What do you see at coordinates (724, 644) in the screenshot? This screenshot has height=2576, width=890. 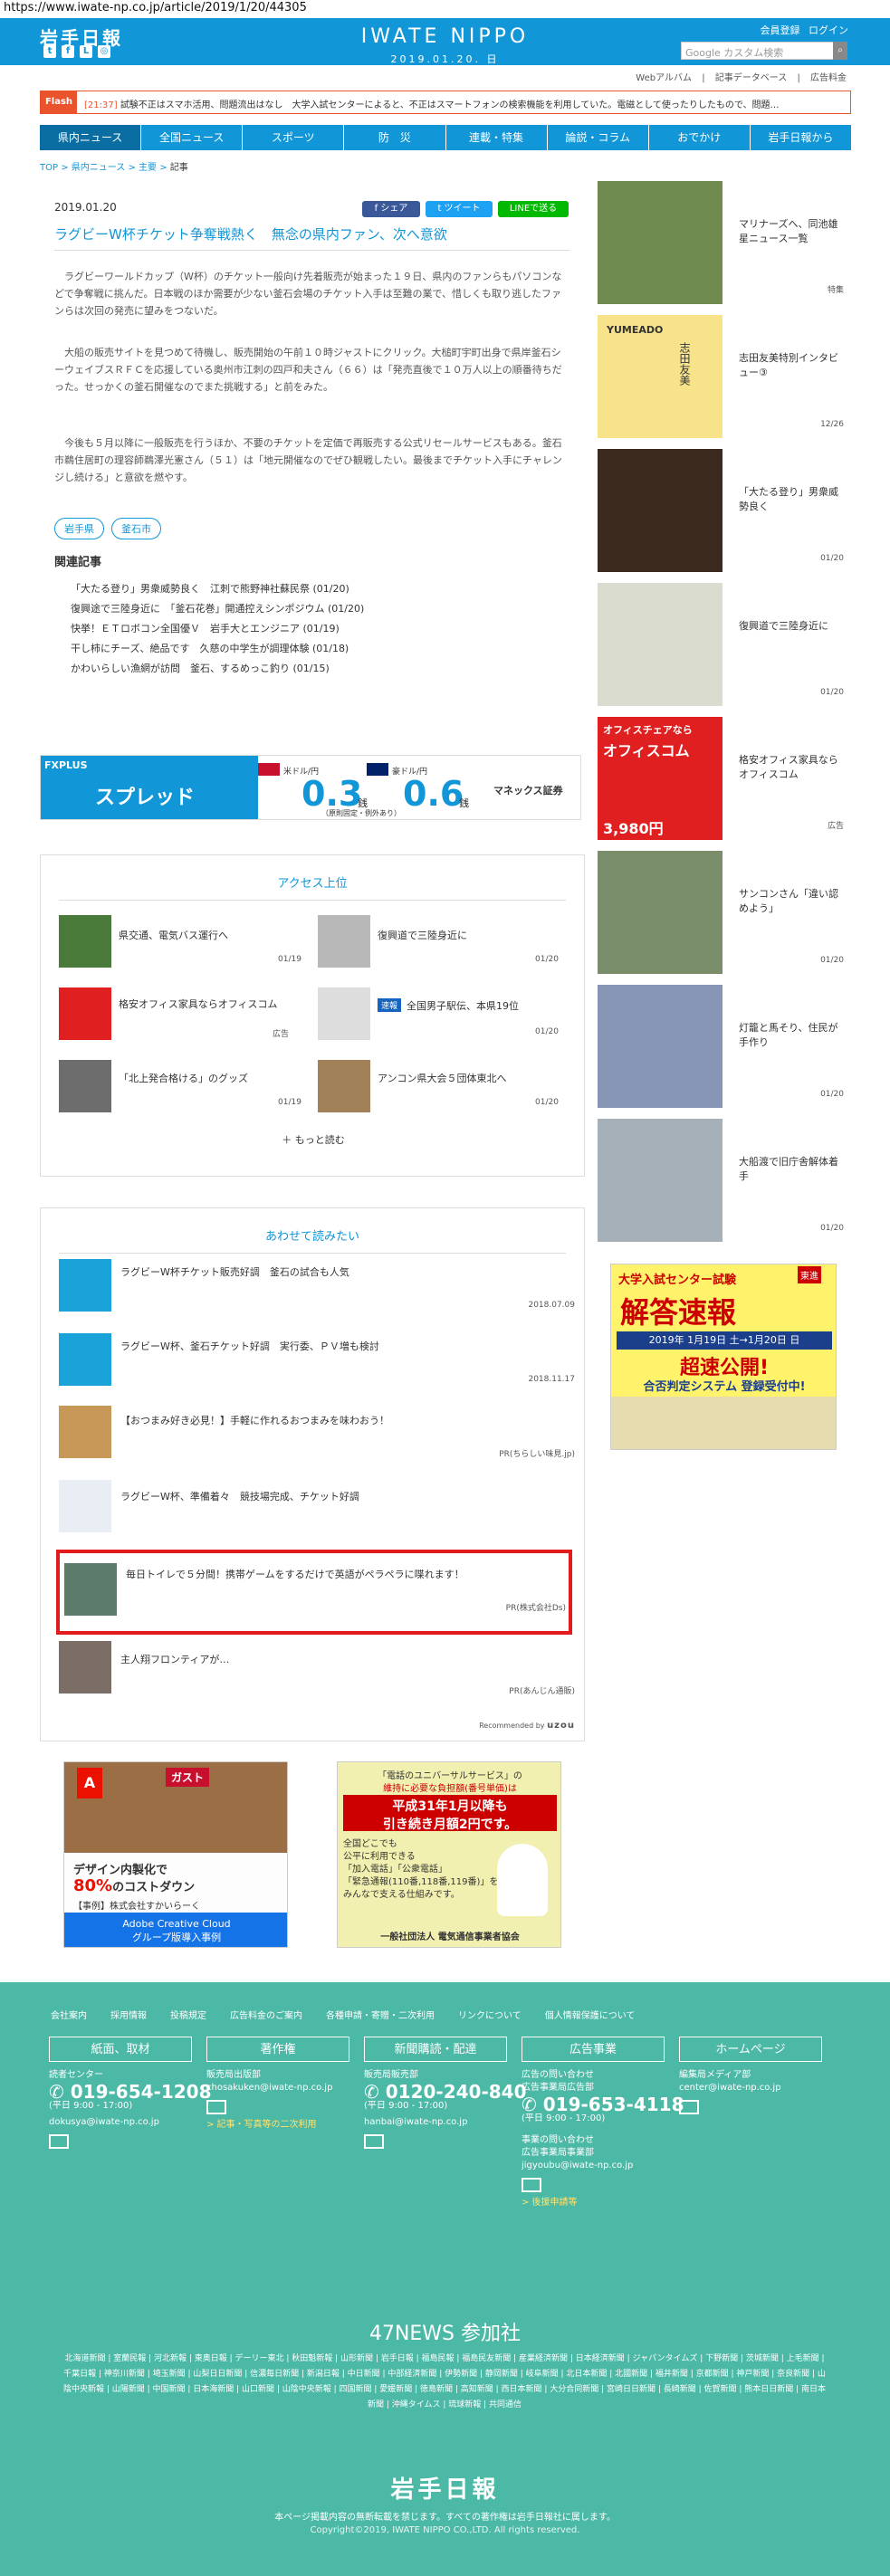 I see `sidebar-item: 復興道で三陸身近に 01/20` at bounding box center [724, 644].